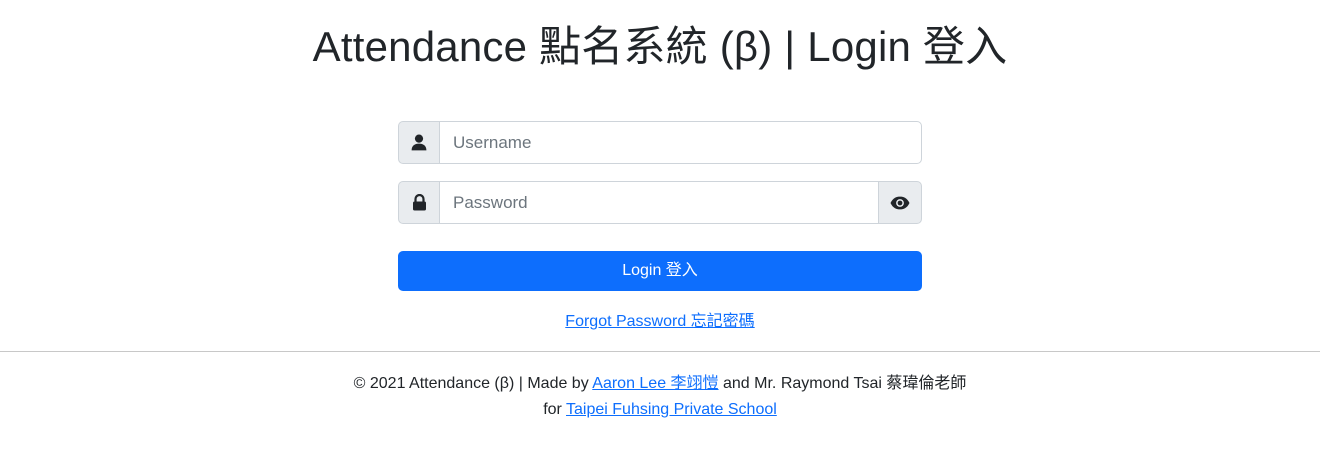 The image size is (1320, 458). I want to click on author-link: Aaron Lee 李翊愷, so click(655, 383).